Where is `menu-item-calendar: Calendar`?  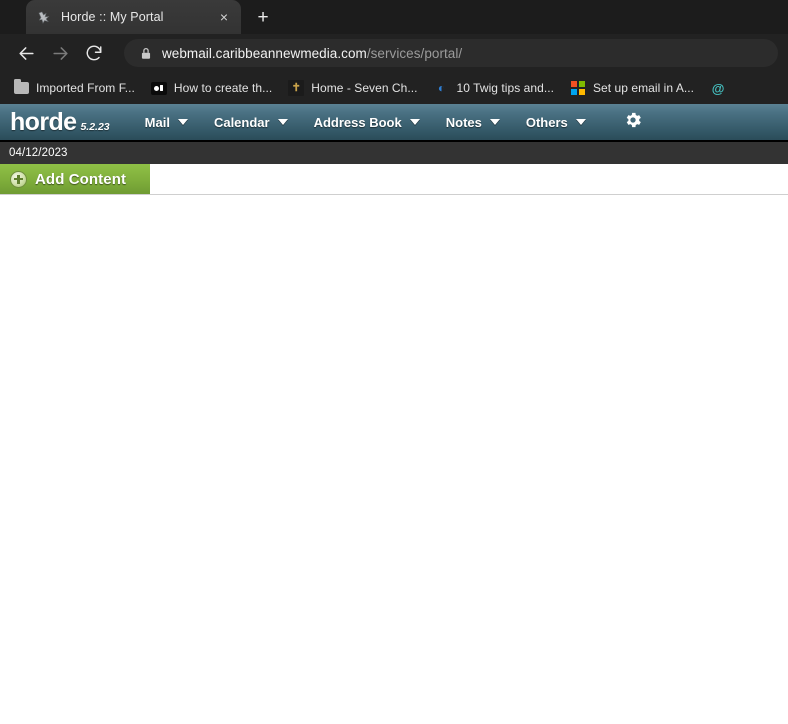 menu-item-calendar: Calendar is located at coordinates (251, 122).